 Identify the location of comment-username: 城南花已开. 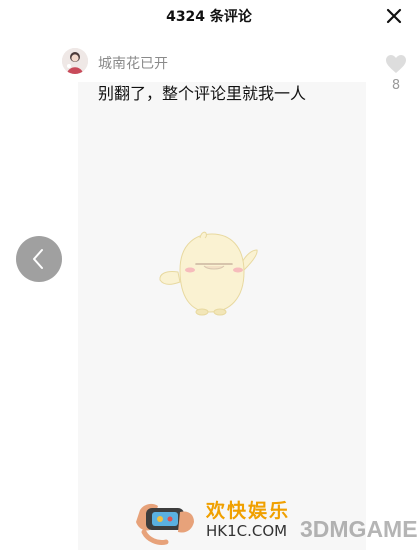
(133, 63).